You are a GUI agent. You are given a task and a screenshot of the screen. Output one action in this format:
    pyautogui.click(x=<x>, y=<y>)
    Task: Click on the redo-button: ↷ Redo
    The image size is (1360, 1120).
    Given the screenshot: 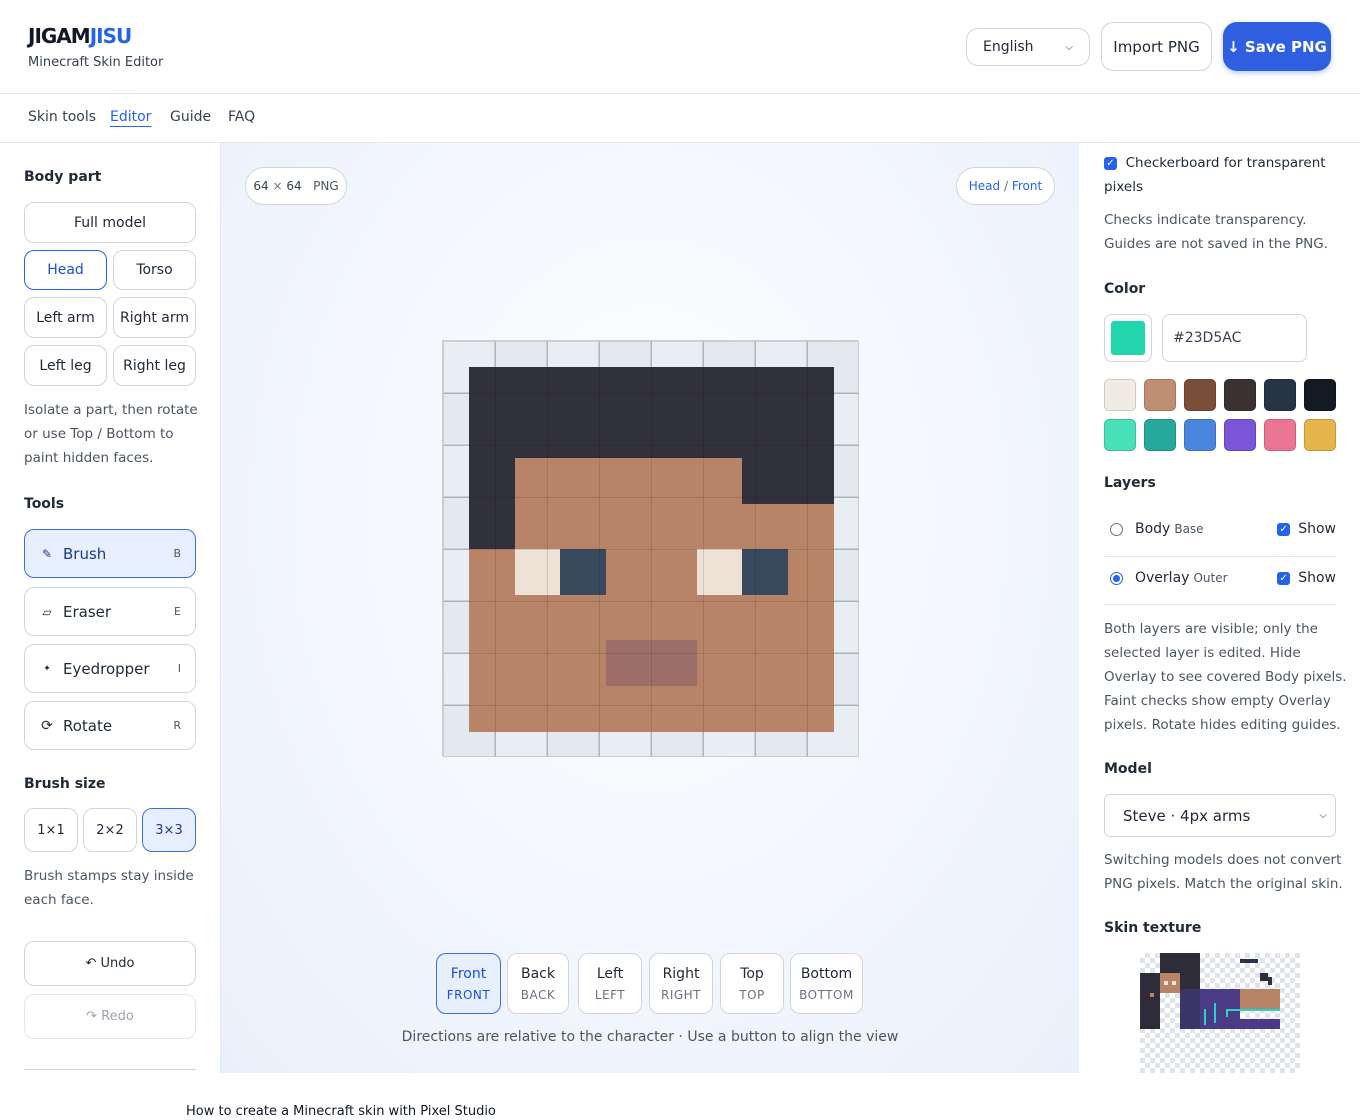 What is the action you would take?
    pyautogui.click(x=110, y=1016)
    